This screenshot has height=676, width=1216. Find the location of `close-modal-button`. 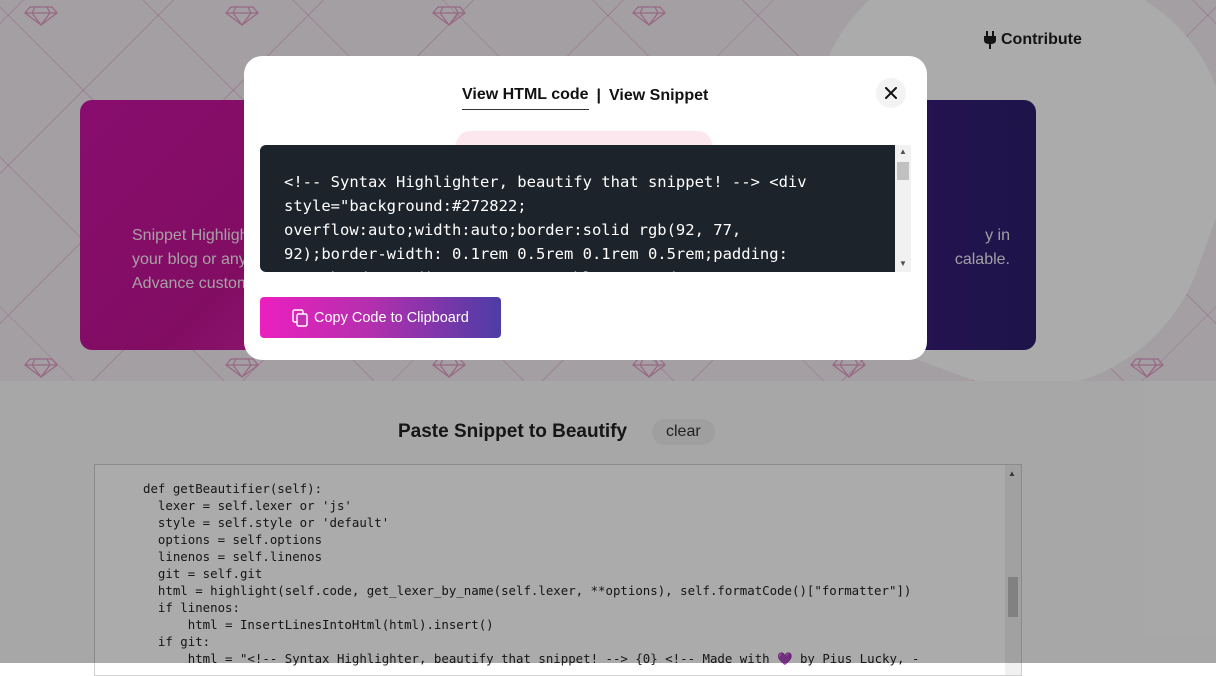

close-modal-button is located at coordinates (891, 93).